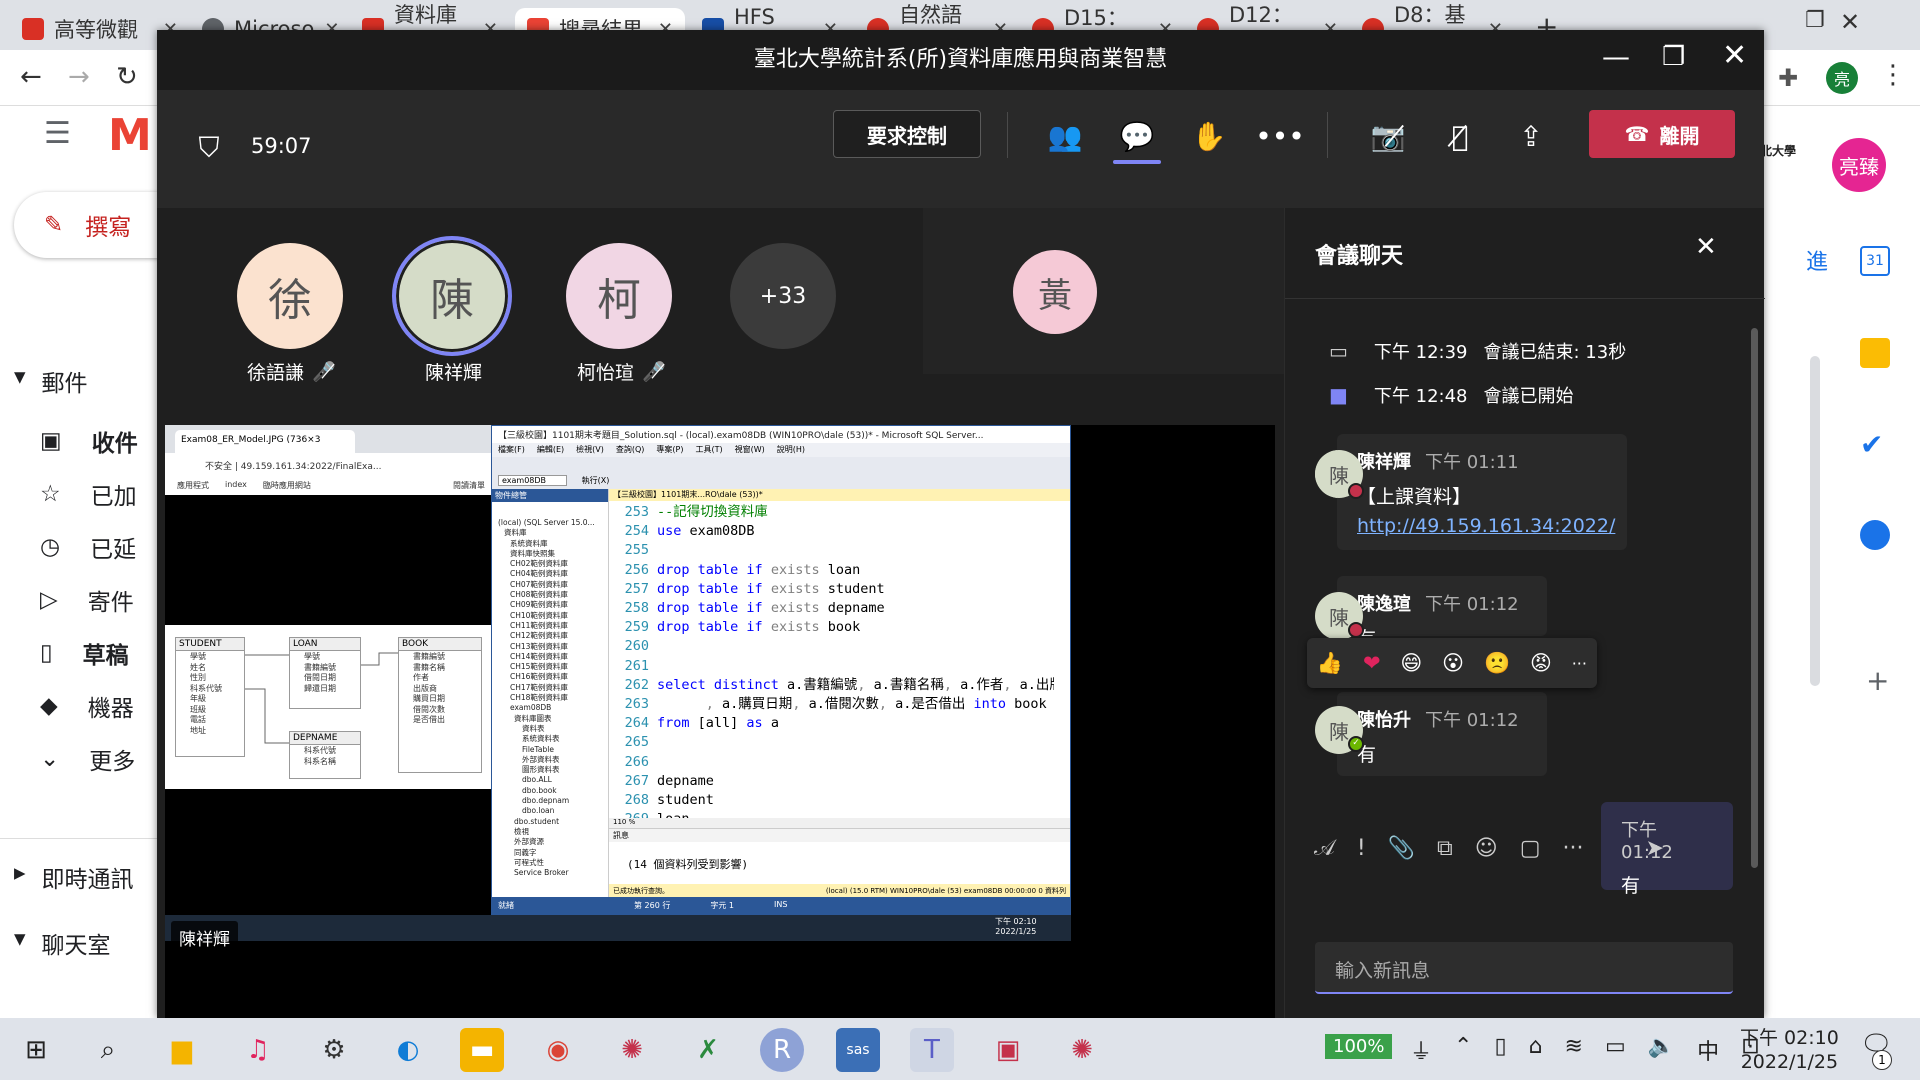 The image size is (1920, 1080). Describe the element at coordinates (839, 495) in the screenshot. I see `editor-tab: 【三級校園】1101期末...RO\dale (53))*` at that location.